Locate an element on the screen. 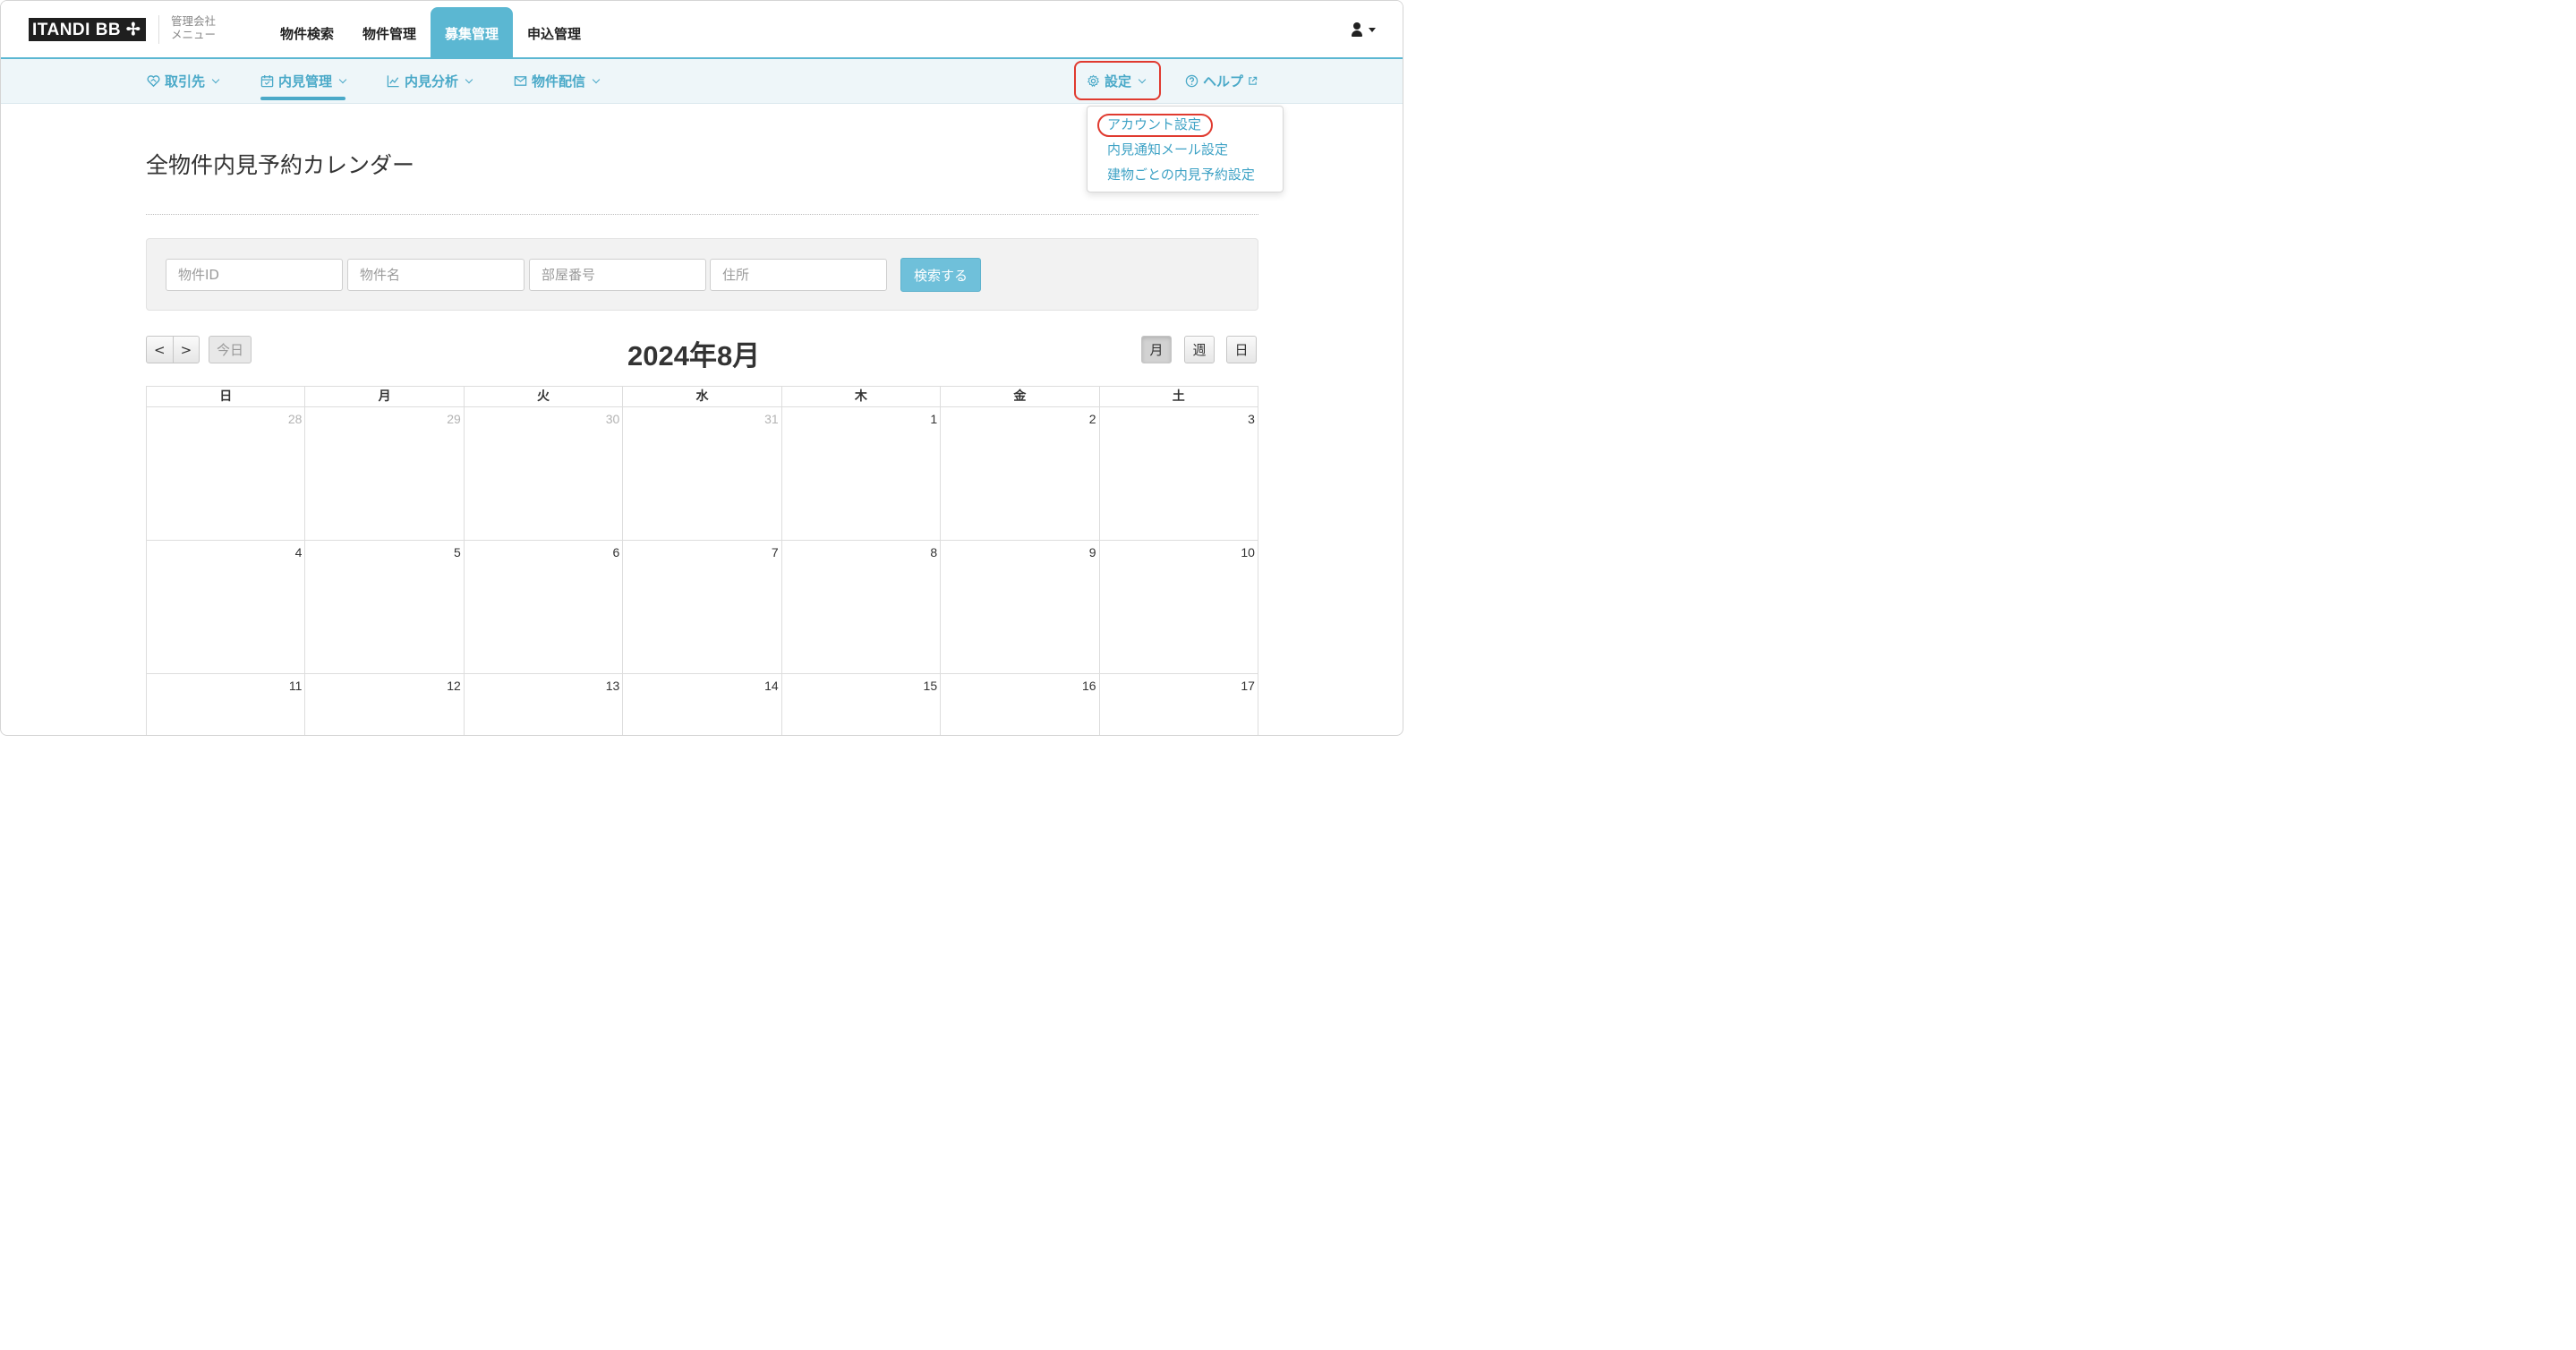  calendar-day: 3 is located at coordinates (1178, 474).